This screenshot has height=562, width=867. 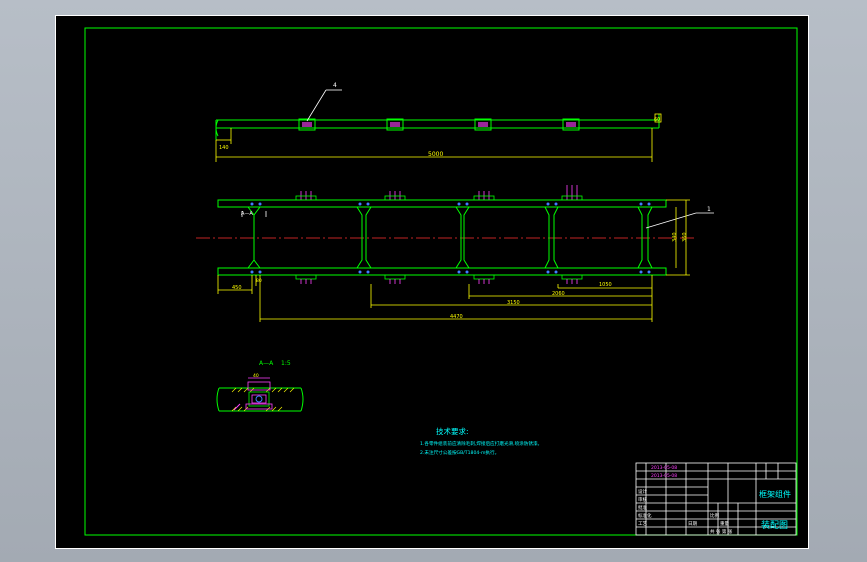 I want to click on label-weight: 重量, so click(x=724, y=523).